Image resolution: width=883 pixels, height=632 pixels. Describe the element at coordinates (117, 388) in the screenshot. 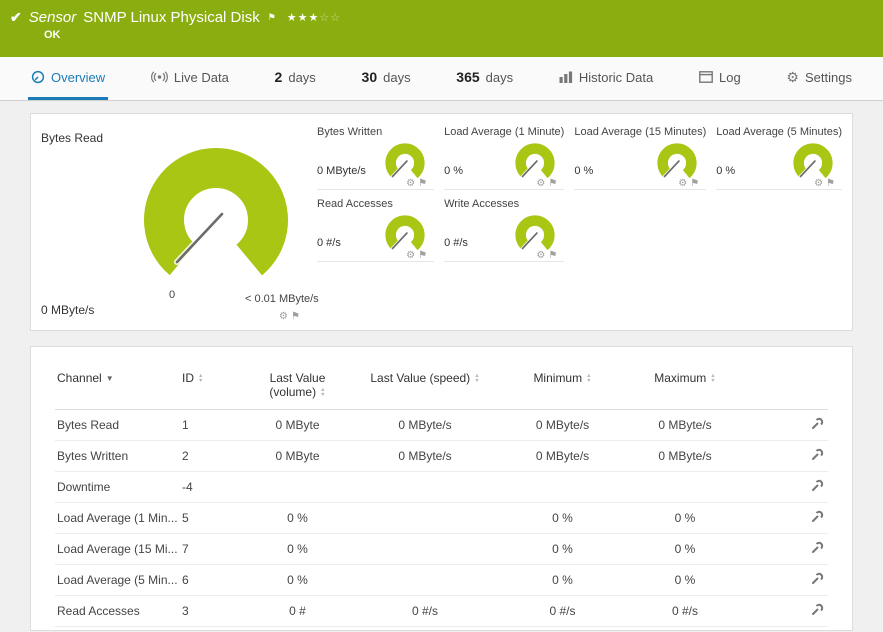

I see `column-header-channel: Channel ▼` at that location.